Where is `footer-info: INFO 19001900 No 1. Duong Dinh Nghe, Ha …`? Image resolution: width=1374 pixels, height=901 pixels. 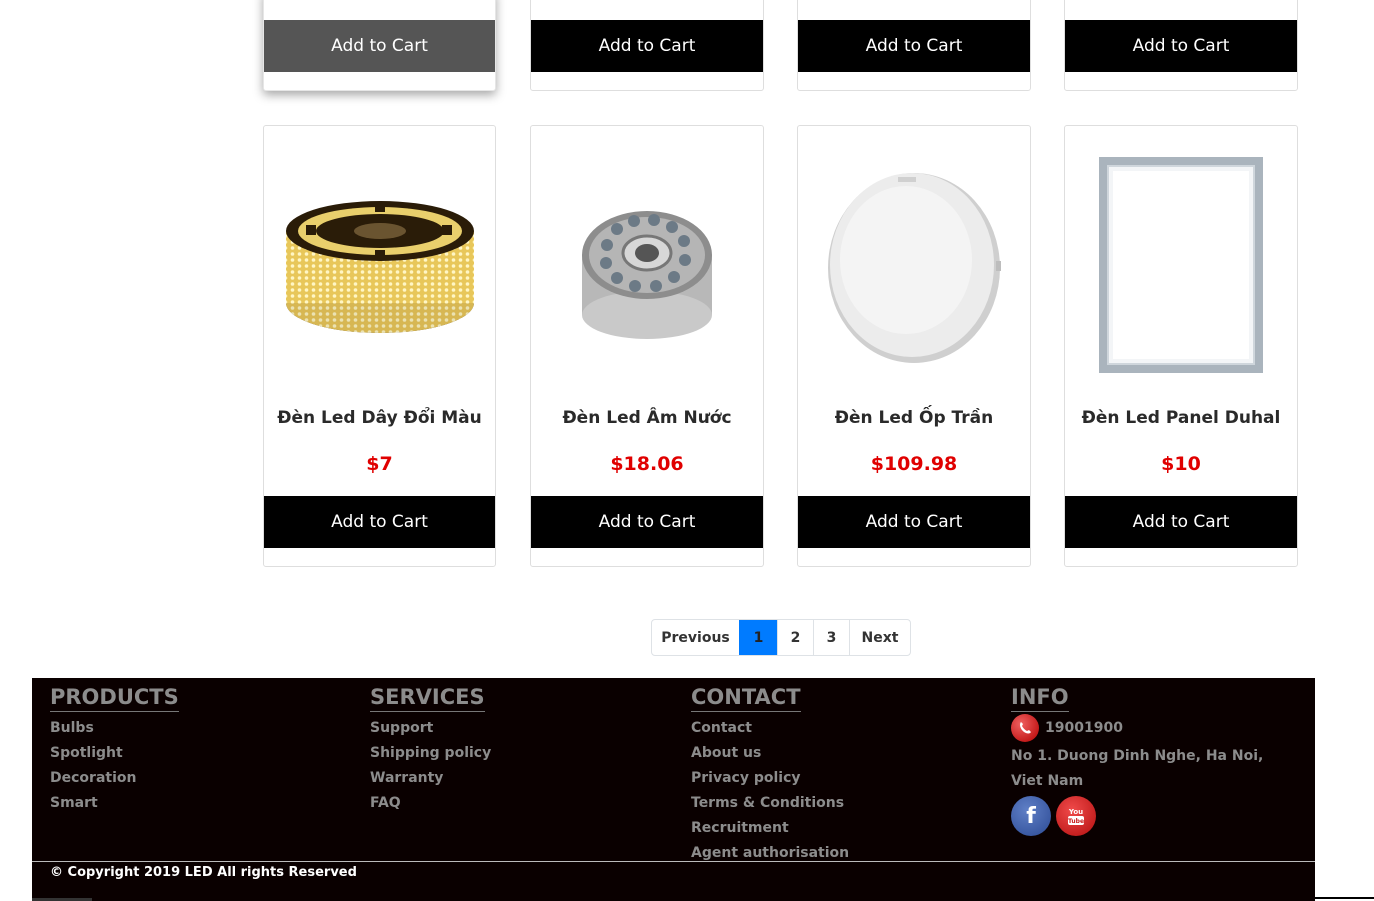 footer-info: INFO 19001900 No 1. Duong Dinh Nghe, Ha … is located at coordinates (1146, 760).